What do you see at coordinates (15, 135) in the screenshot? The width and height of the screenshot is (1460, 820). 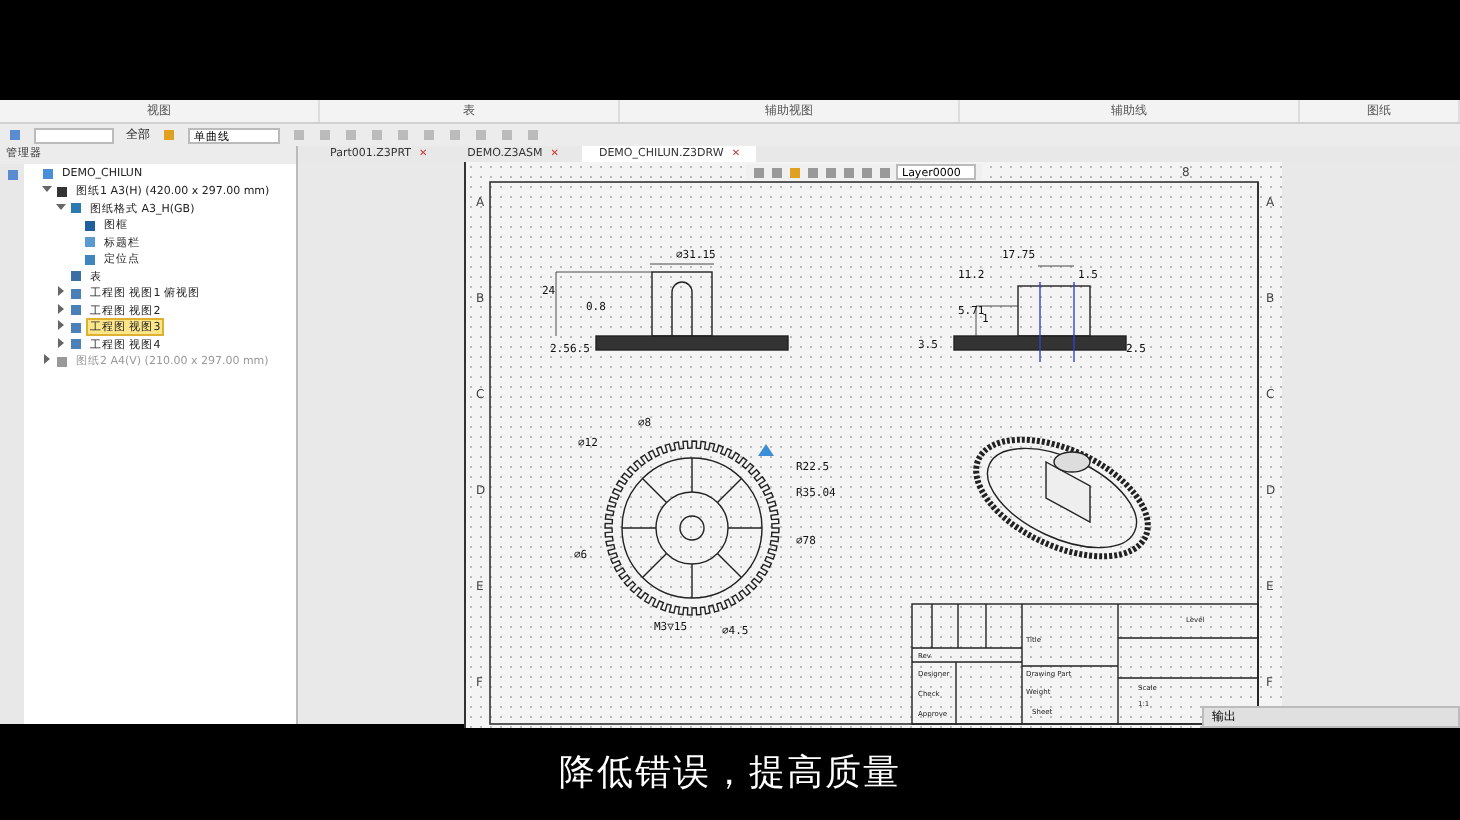 I see `app-icon` at bounding box center [15, 135].